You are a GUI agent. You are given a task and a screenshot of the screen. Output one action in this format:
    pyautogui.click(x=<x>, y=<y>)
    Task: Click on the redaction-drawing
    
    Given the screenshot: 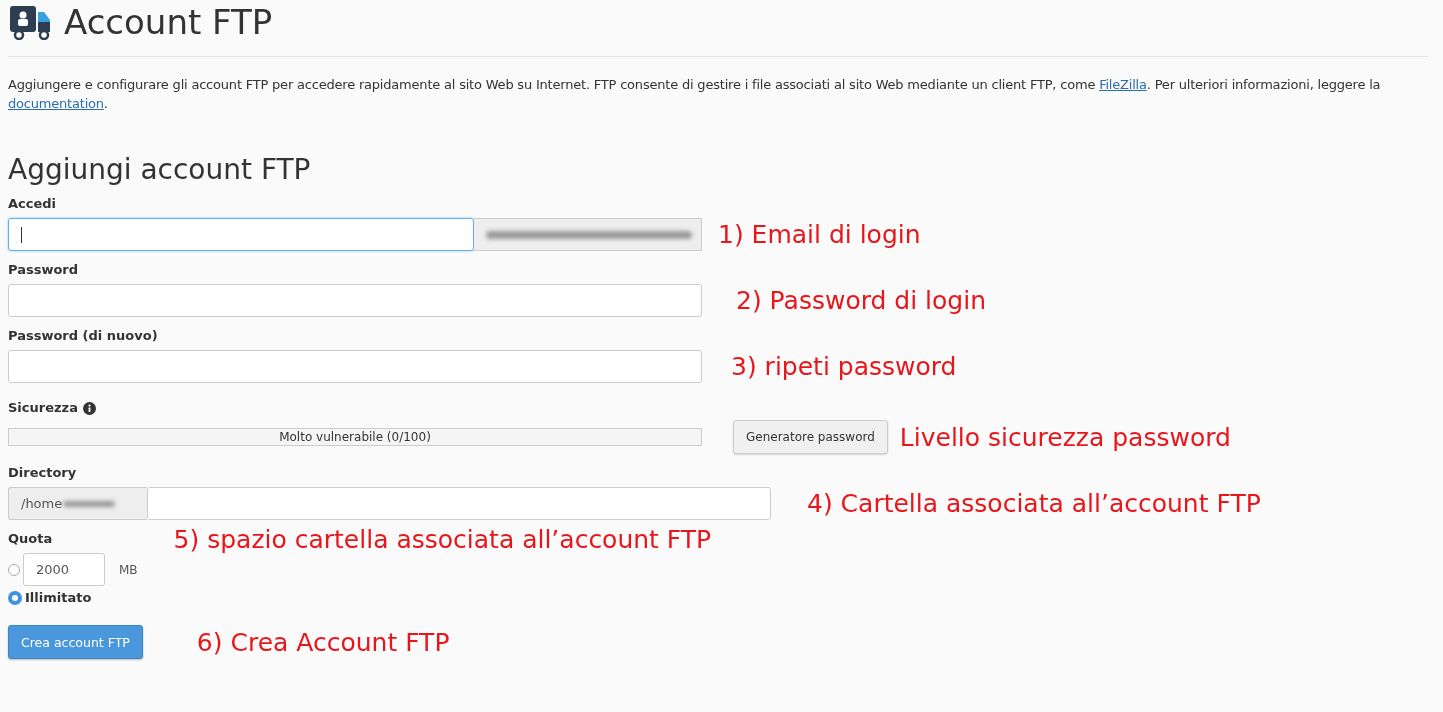 What is the action you would take?
    pyautogui.click(x=89, y=503)
    